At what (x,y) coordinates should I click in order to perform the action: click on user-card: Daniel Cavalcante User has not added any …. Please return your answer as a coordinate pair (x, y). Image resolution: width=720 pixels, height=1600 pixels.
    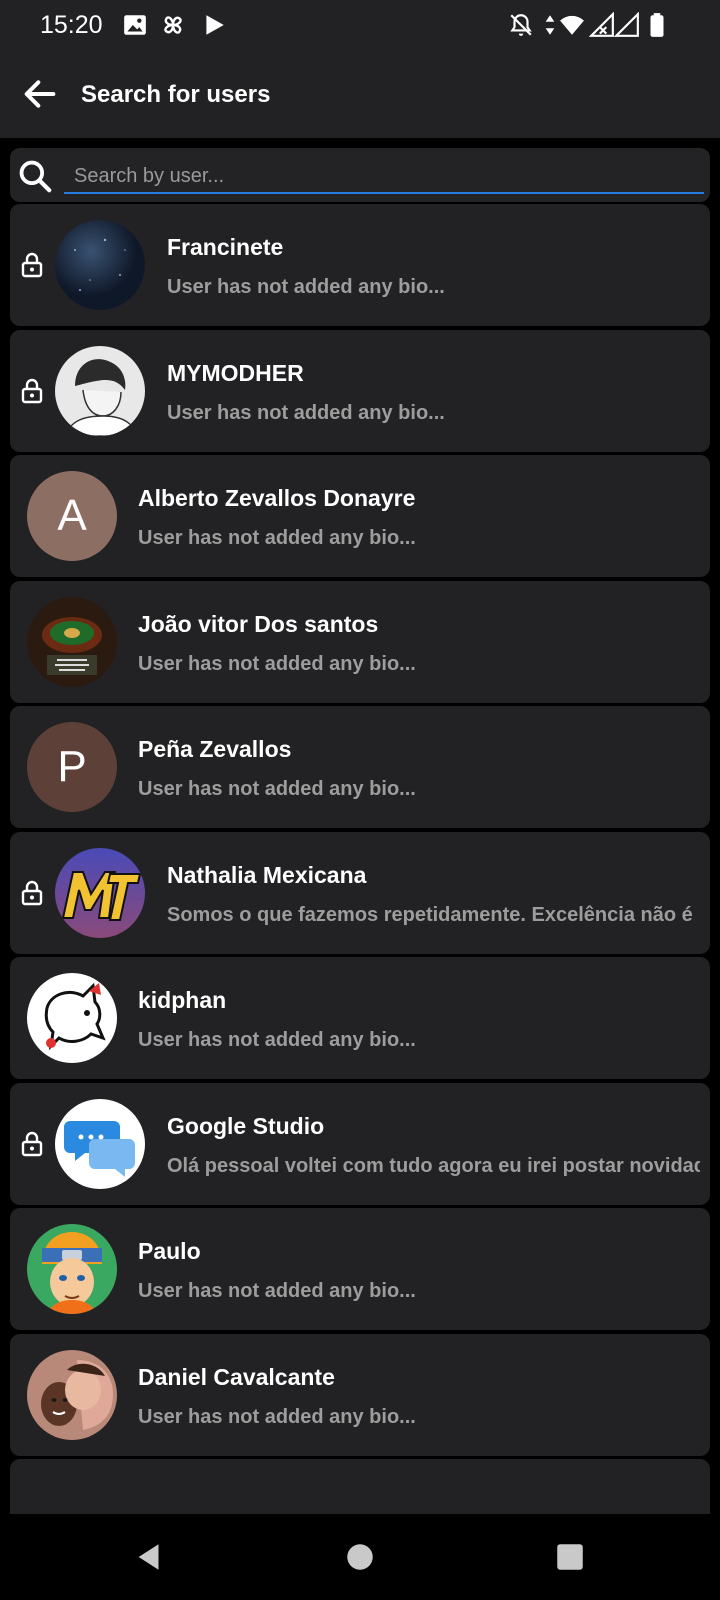
    Looking at the image, I should click on (360, 1394).